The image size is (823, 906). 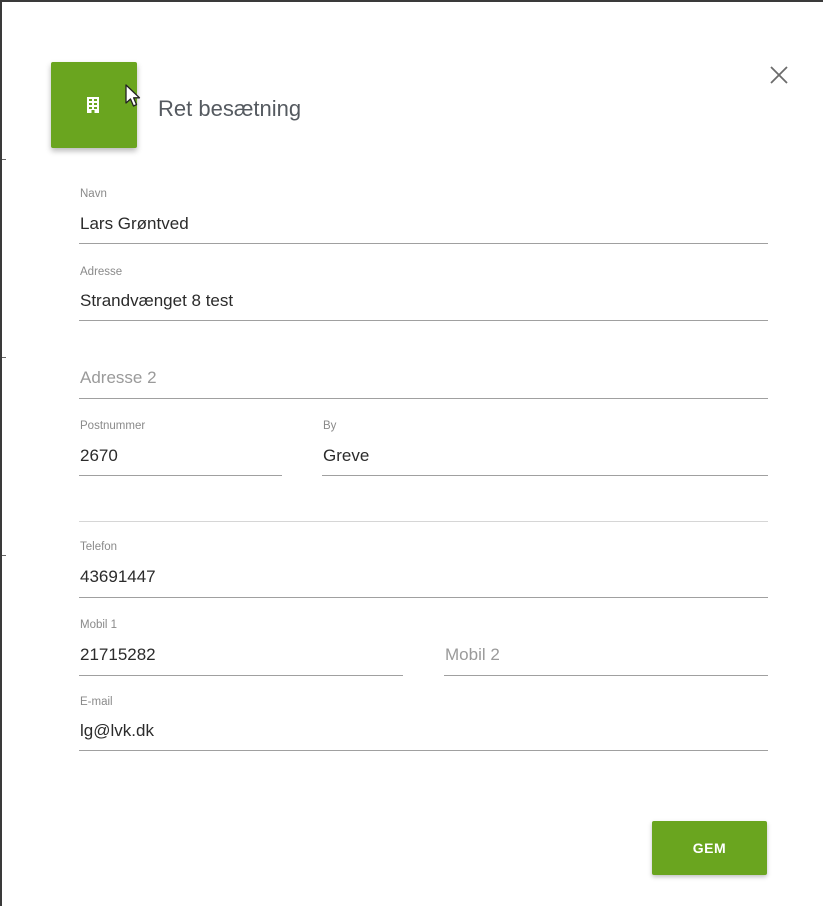 What do you see at coordinates (423, 370) in the screenshot?
I see `address2-field: Adresse 2` at bounding box center [423, 370].